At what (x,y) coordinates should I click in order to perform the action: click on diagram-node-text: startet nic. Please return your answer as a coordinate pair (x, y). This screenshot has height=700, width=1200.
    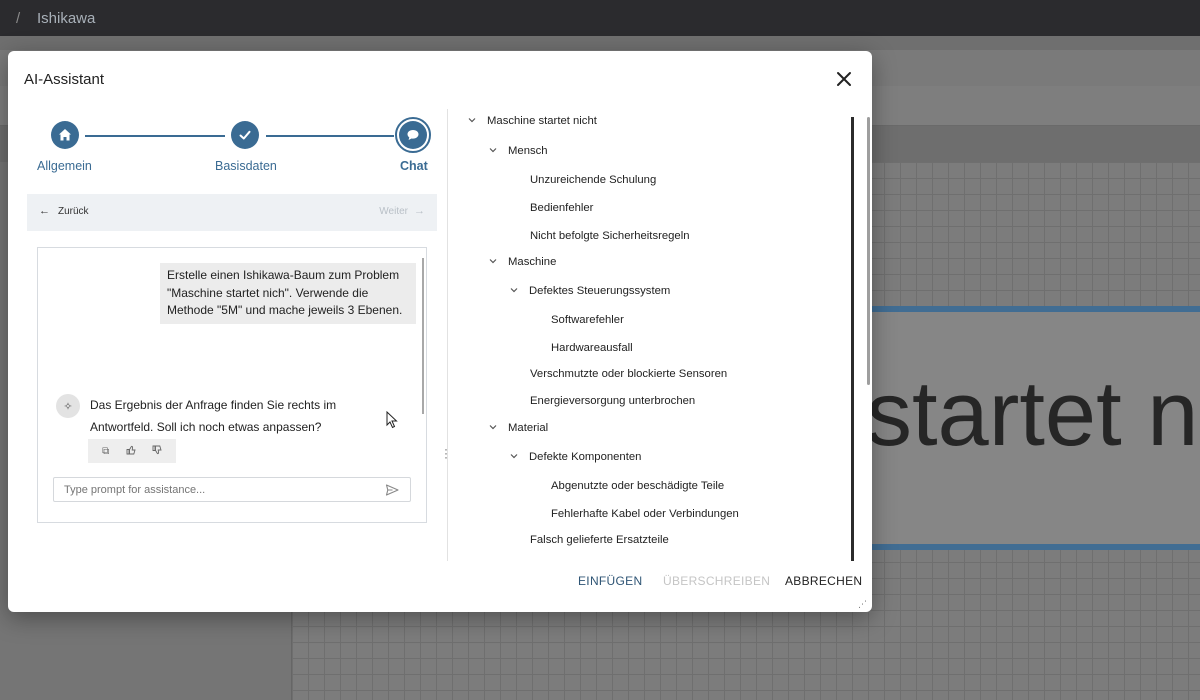
    Looking at the image, I should click on (1036, 414).